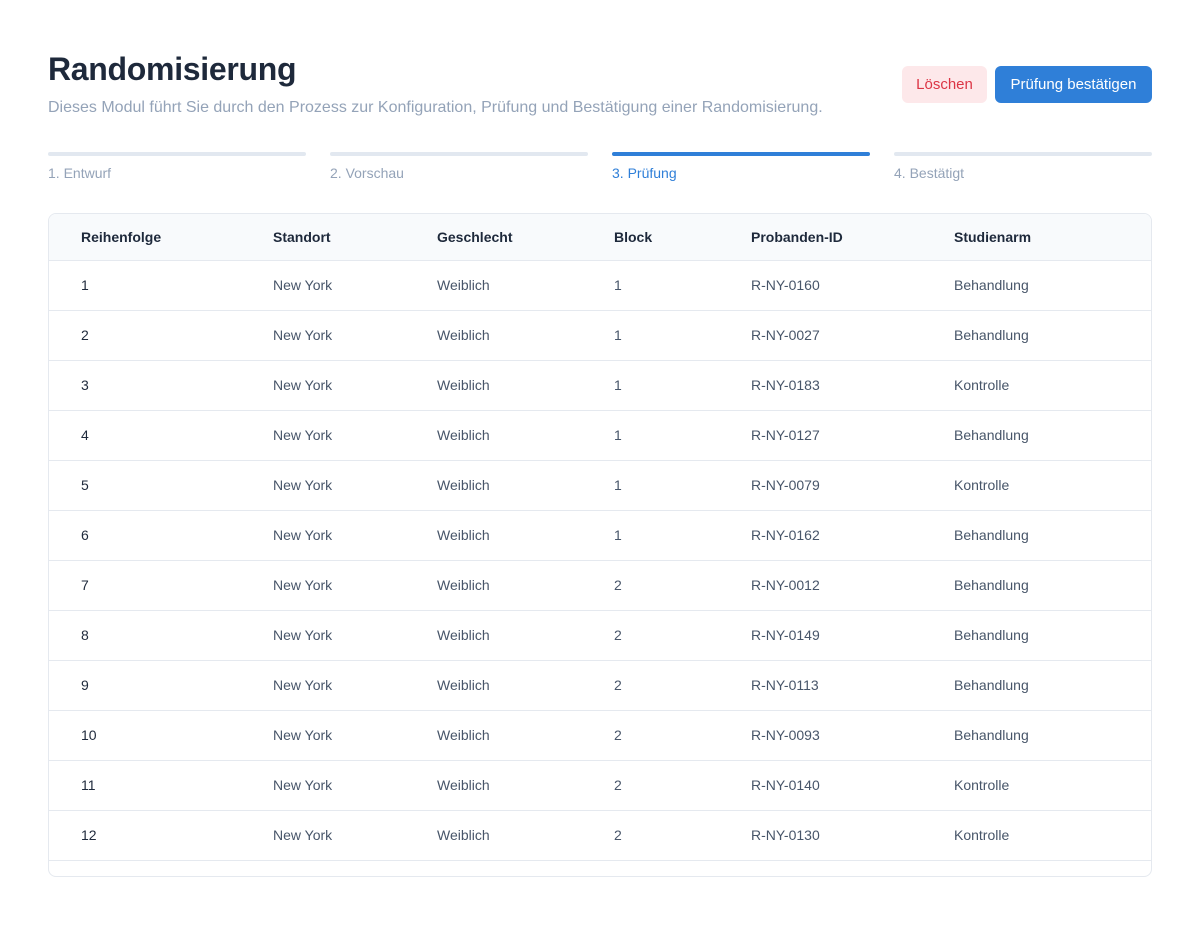 The height and width of the screenshot is (925, 1200). What do you see at coordinates (525, 237) in the screenshot?
I see `column-header-sex: Geschlecht` at bounding box center [525, 237].